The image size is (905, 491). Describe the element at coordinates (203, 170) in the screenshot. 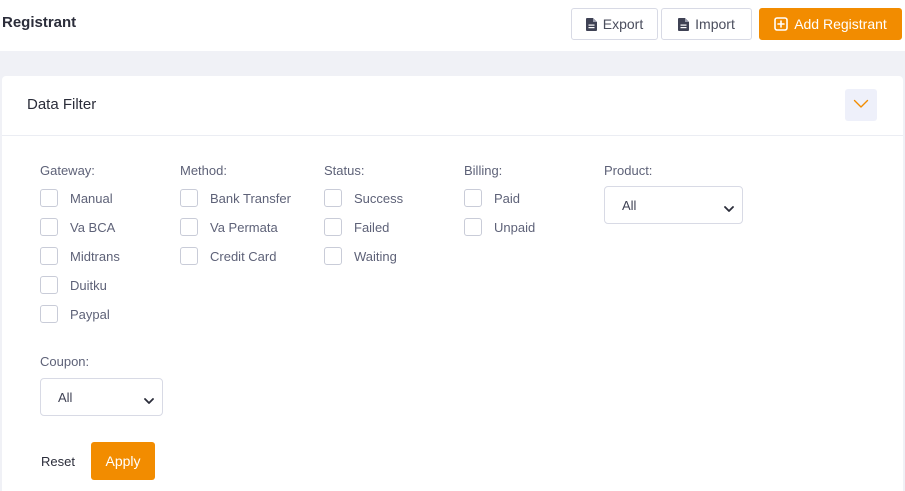

I see `method-label: Method:` at that location.